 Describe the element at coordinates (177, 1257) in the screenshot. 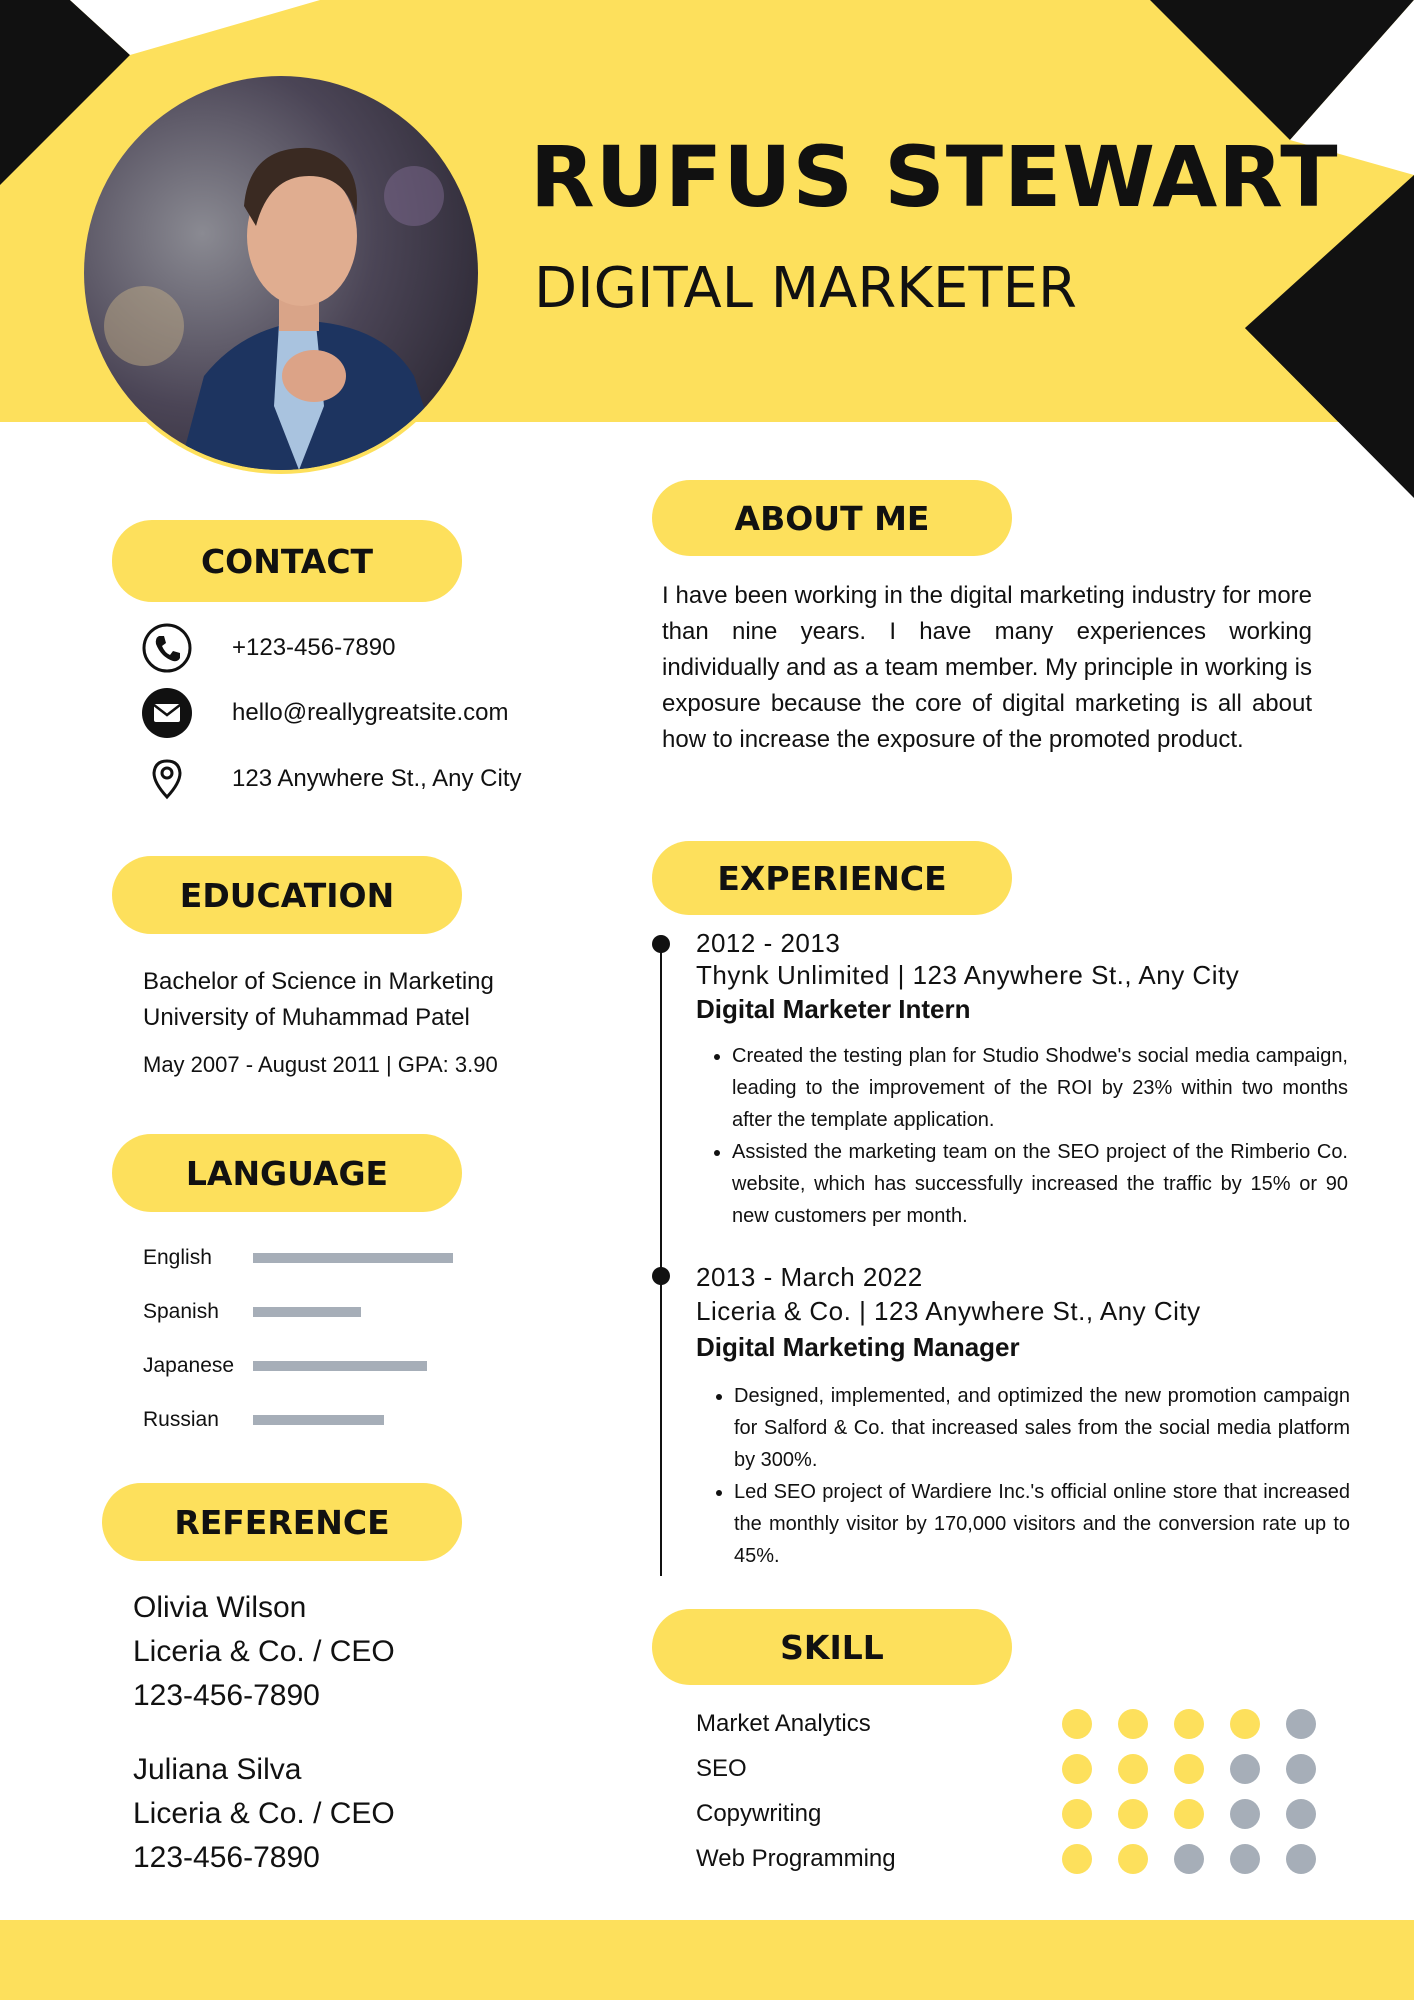

I see `language-label: English` at that location.